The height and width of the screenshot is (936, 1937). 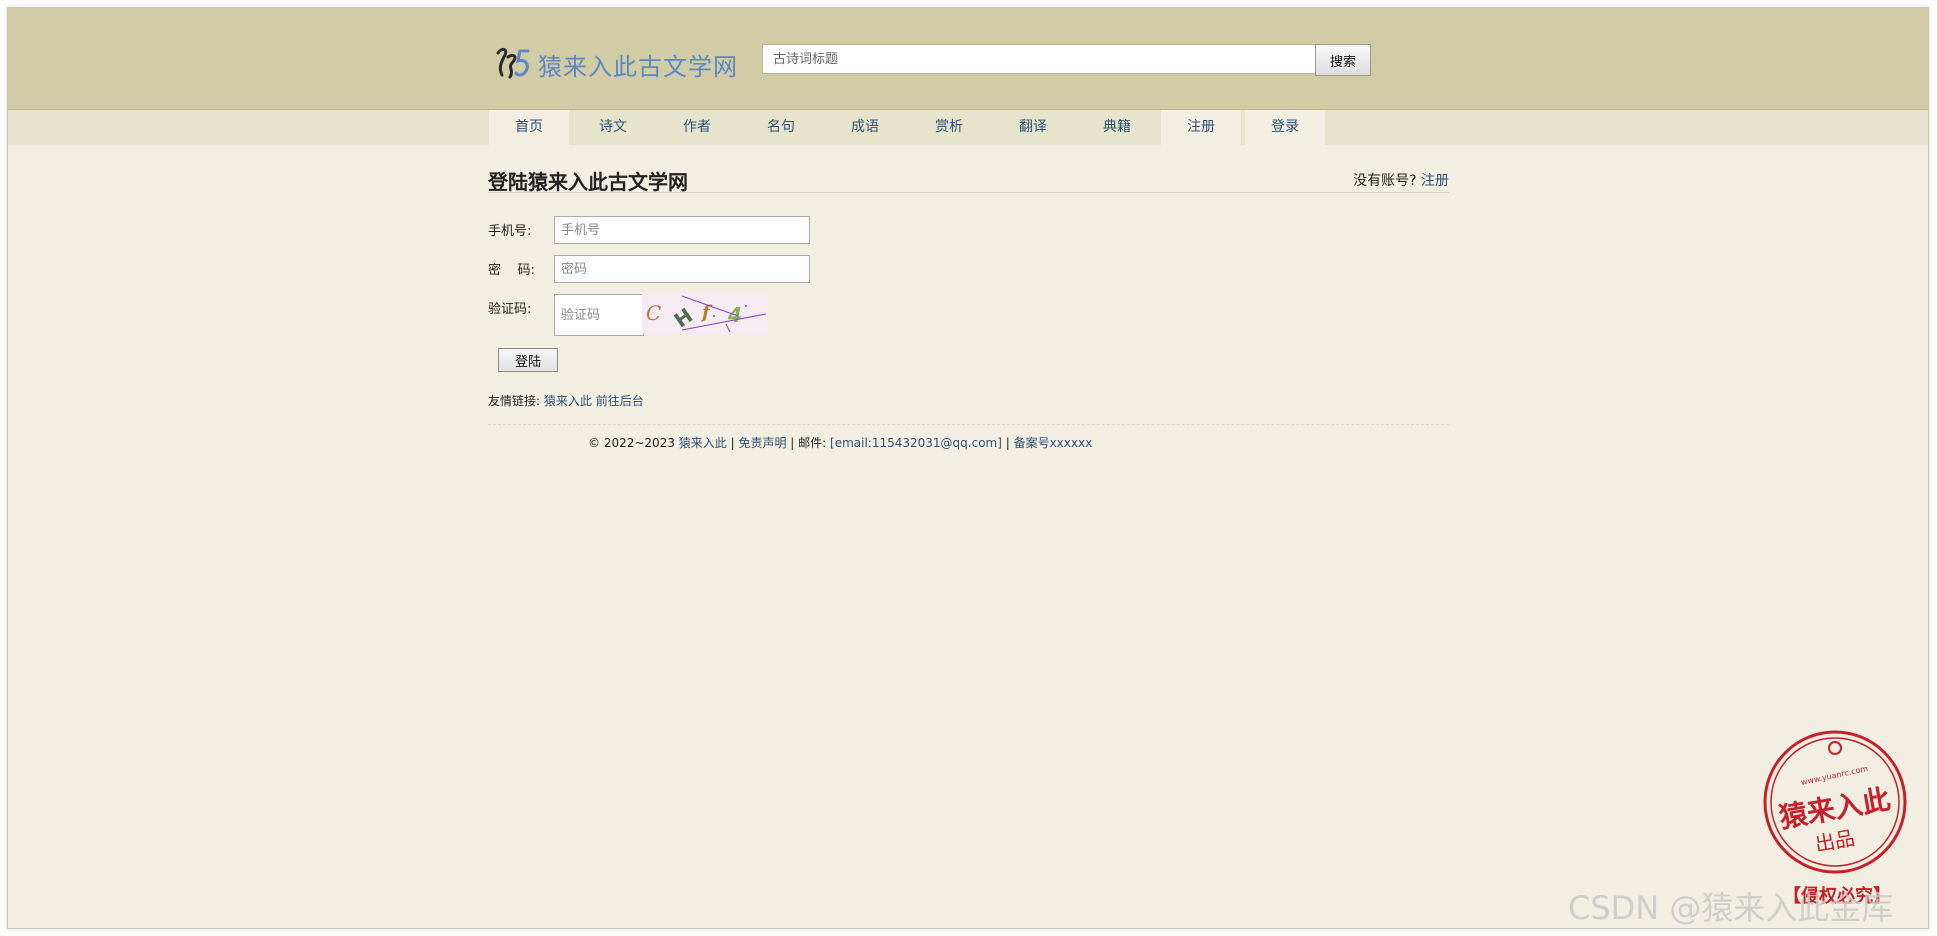 What do you see at coordinates (808, 443) in the screenshot?
I see `mail-label: | 邮件:` at bounding box center [808, 443].